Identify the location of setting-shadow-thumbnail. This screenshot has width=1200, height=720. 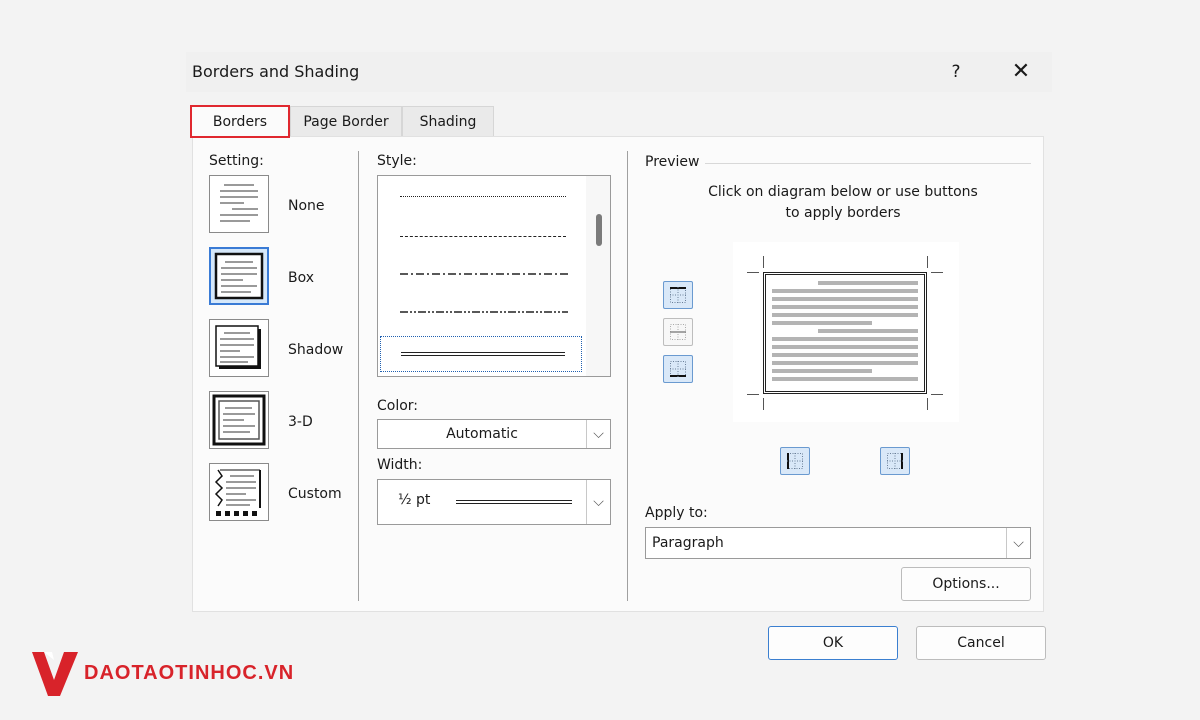
(239, 348).